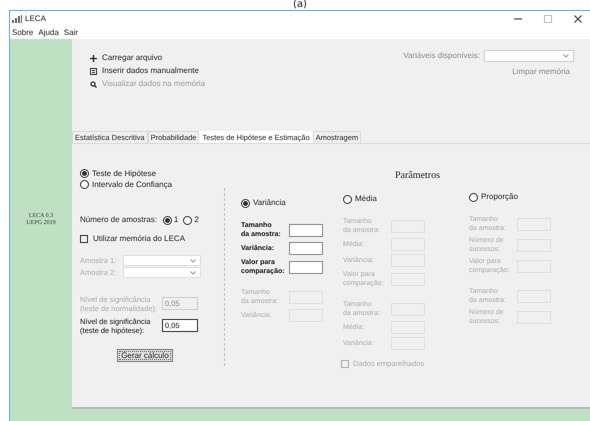 Image resolution: width=590 pixels, height=421 pixels. I want to click on radio-label: 1, so click(176, 220).